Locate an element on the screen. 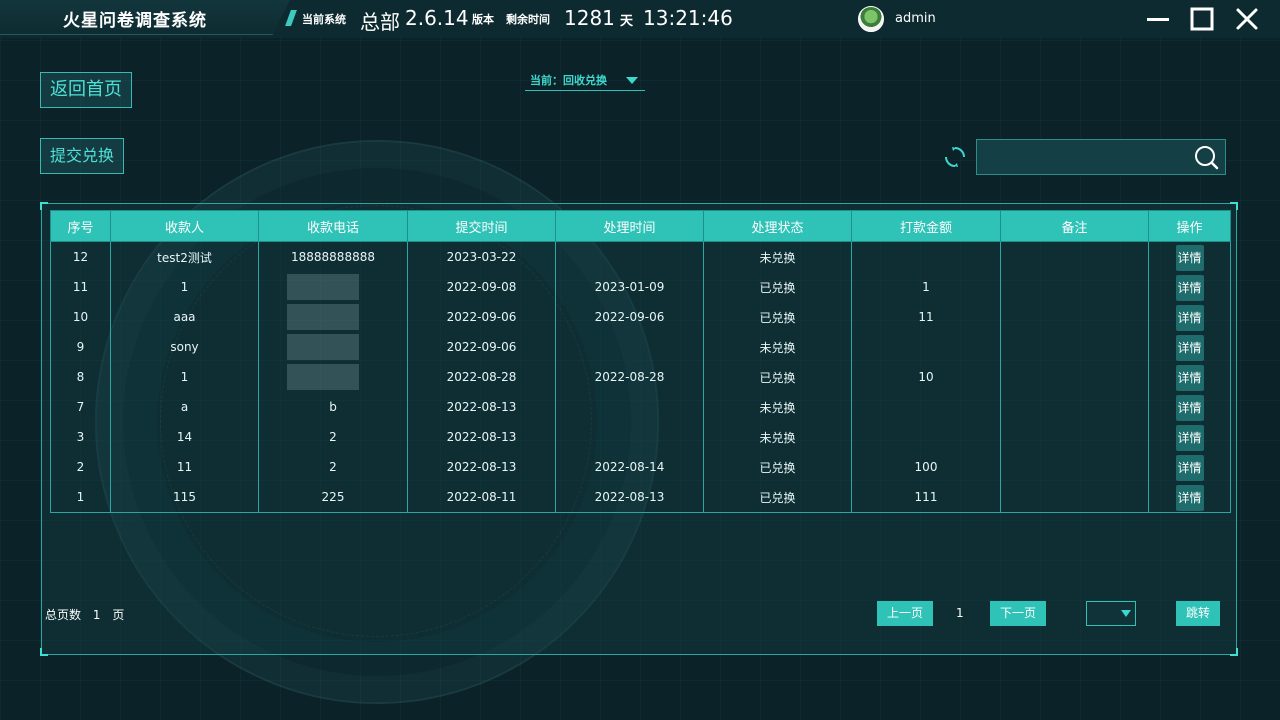  home-button: 返回首页 is located at coordinates (86, 90).